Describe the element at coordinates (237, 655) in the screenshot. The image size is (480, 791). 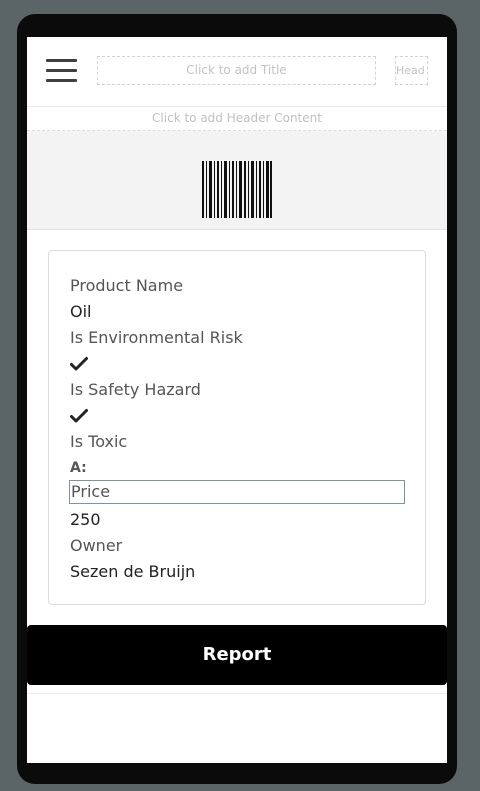
I see `report-button: Report` at that location.